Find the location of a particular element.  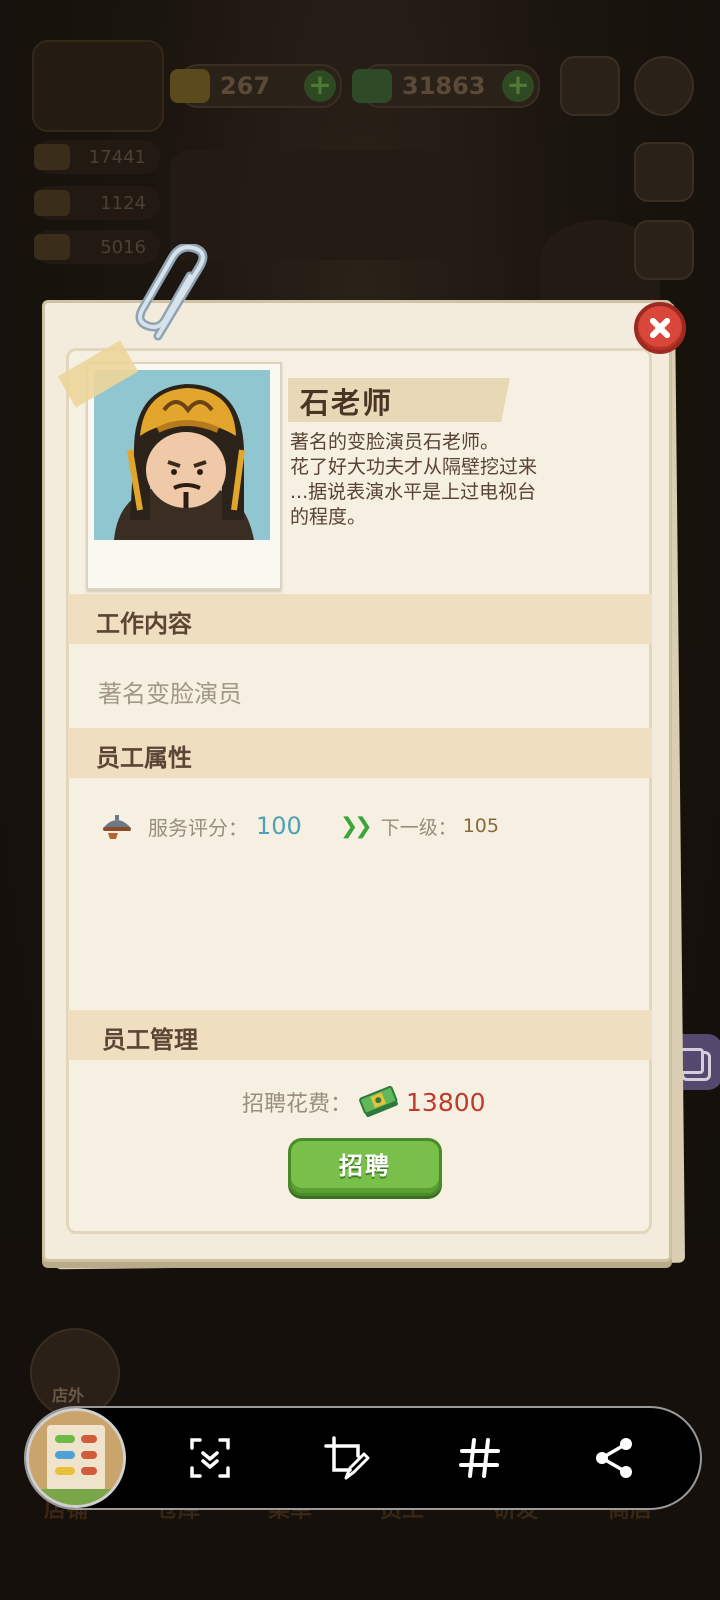

hire-cost-row: 招聘花费： 13800 is located at coordinates (364, 1102).